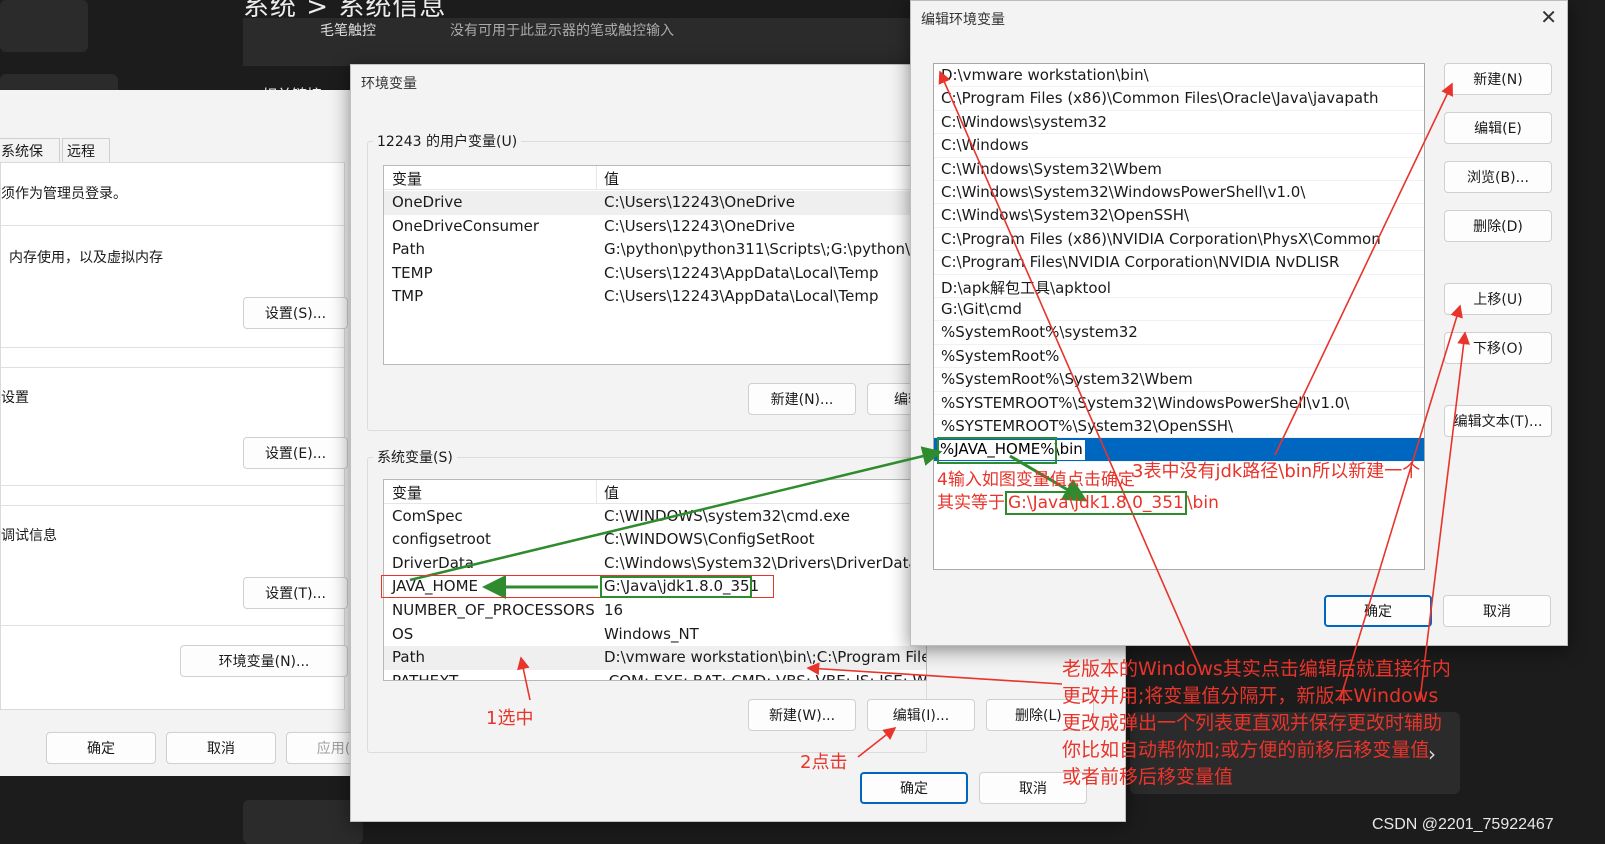 Image resolution: width=1605 pixels, height=844 pixels. I want to click on table-row: TMP C:\Users\12243\AppData\Local\Temp, so click(655, 297).